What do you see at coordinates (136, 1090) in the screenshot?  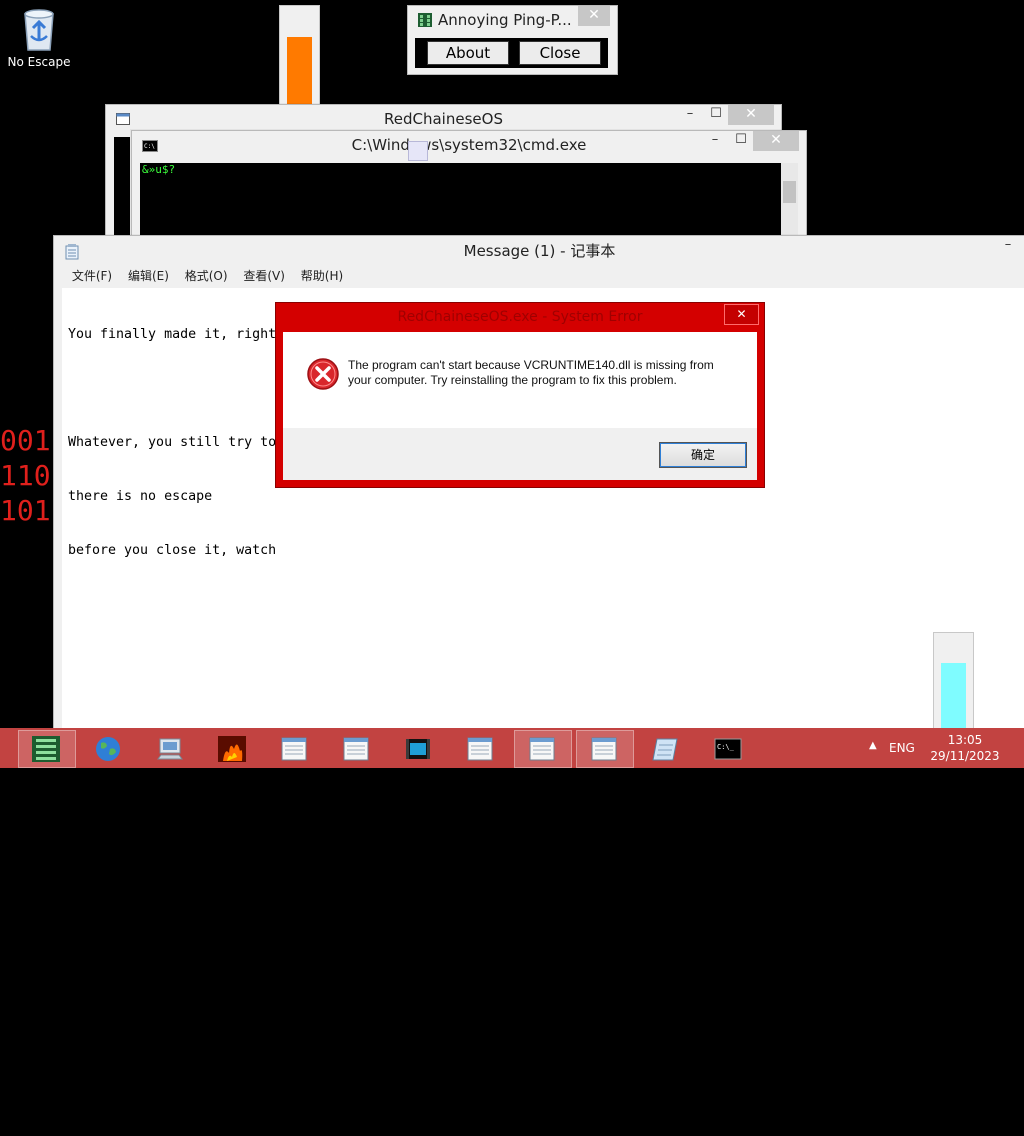 I see `text-line: 1 message for you` at bounding box center [136, 1090].